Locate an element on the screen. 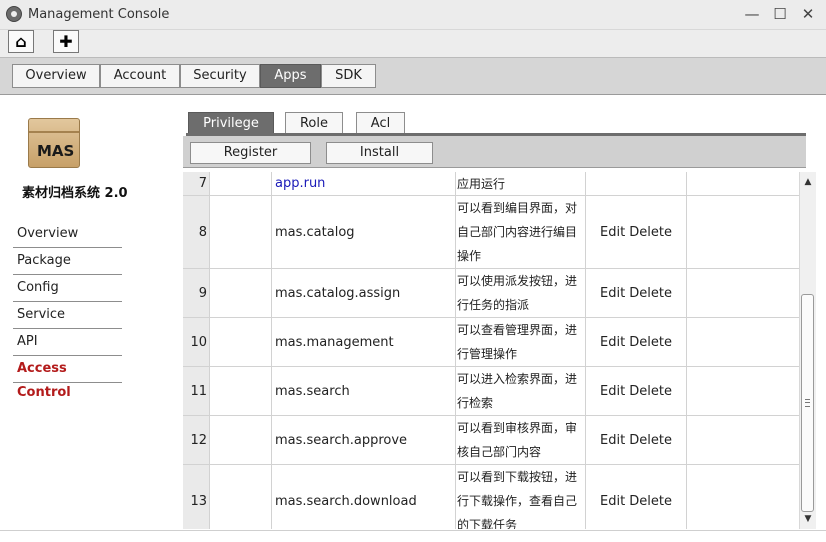  privilege-description: 可以进入检索界面，进 行检索 is located at coordinates (521, 391).